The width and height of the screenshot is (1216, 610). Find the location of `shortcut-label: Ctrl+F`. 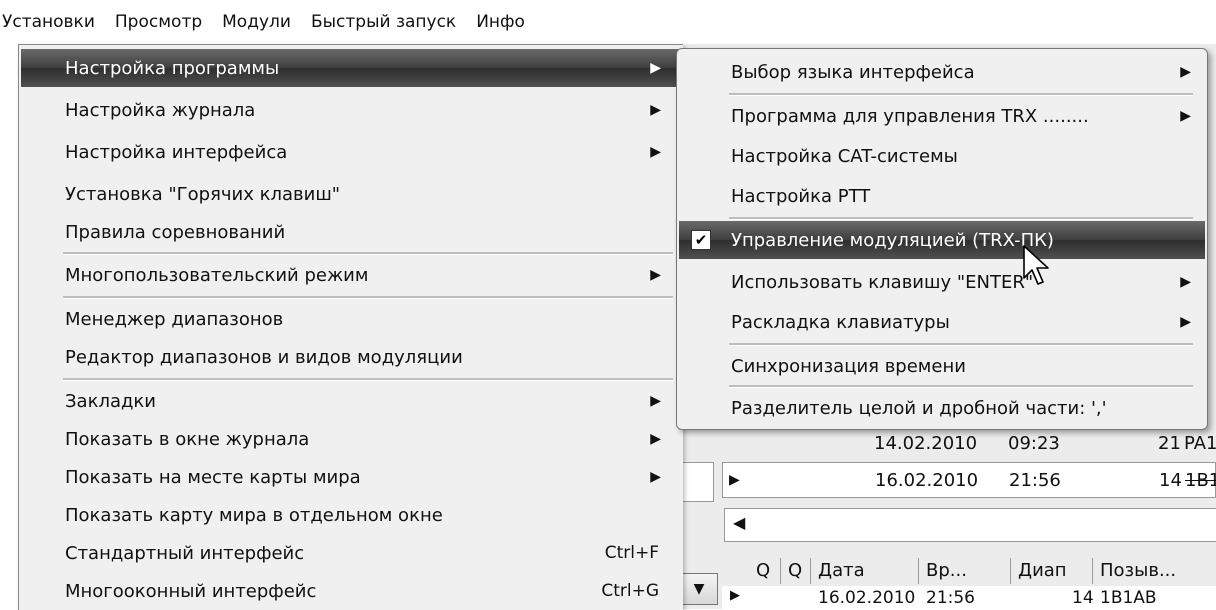

shortcut-label: Ctrl+F is located at coordinates (631, 553).